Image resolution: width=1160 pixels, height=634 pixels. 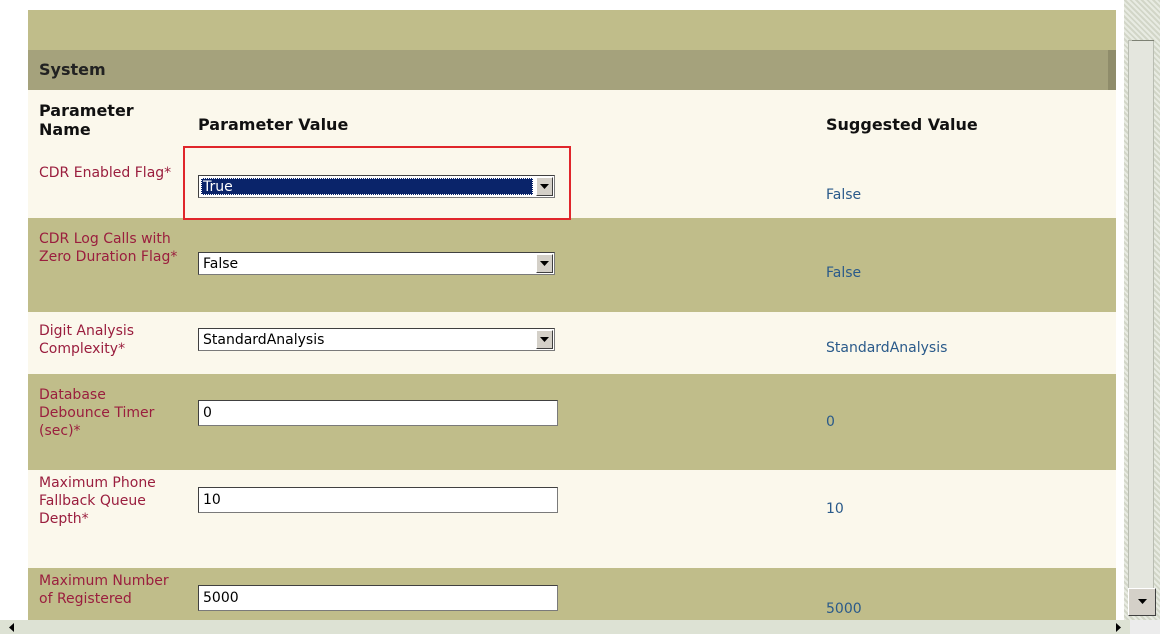 What do you see at coordinates (108, 248) in the screenshot?
I see `param-name: CDR Log Calls with Zero Duration Flag*` at bounding box center [108, 248].